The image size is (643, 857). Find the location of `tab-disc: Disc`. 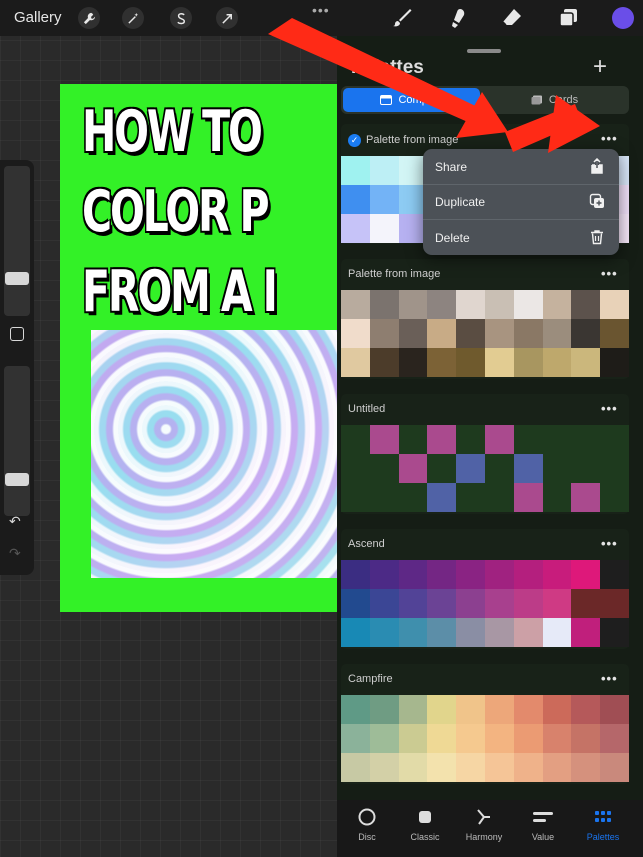

tab-disc: Disc is located at coordinates (367, 823).